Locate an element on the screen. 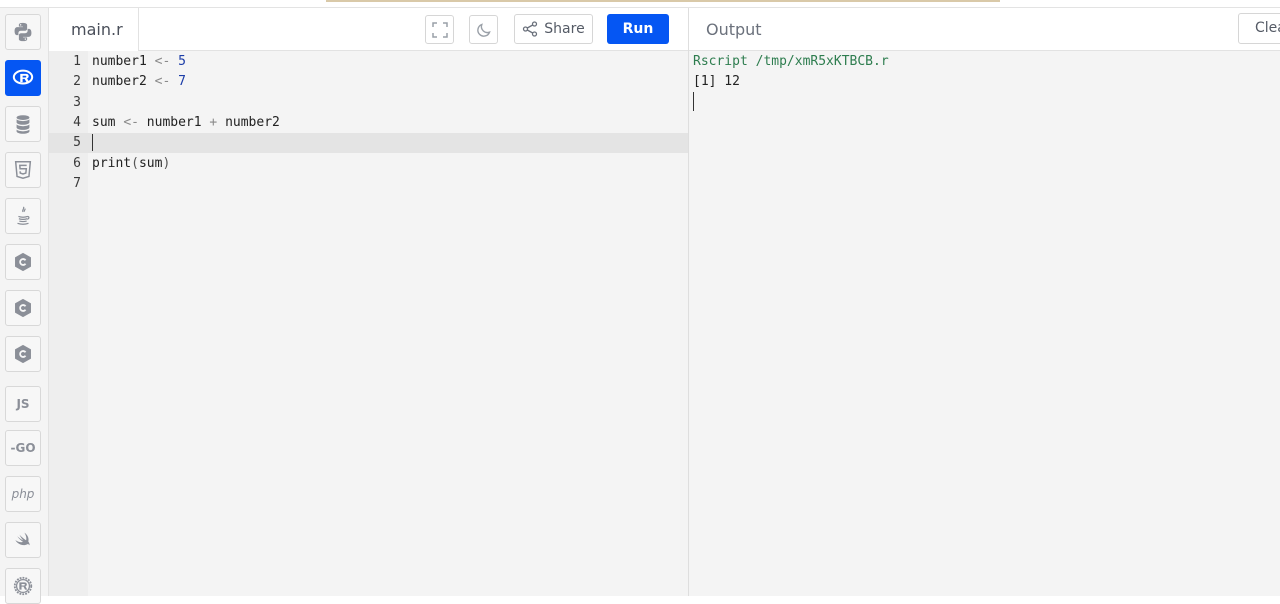 This screenshot has width=1280, height=604. language-sidebar: JS -GO php is located at coordinates (24, 306).